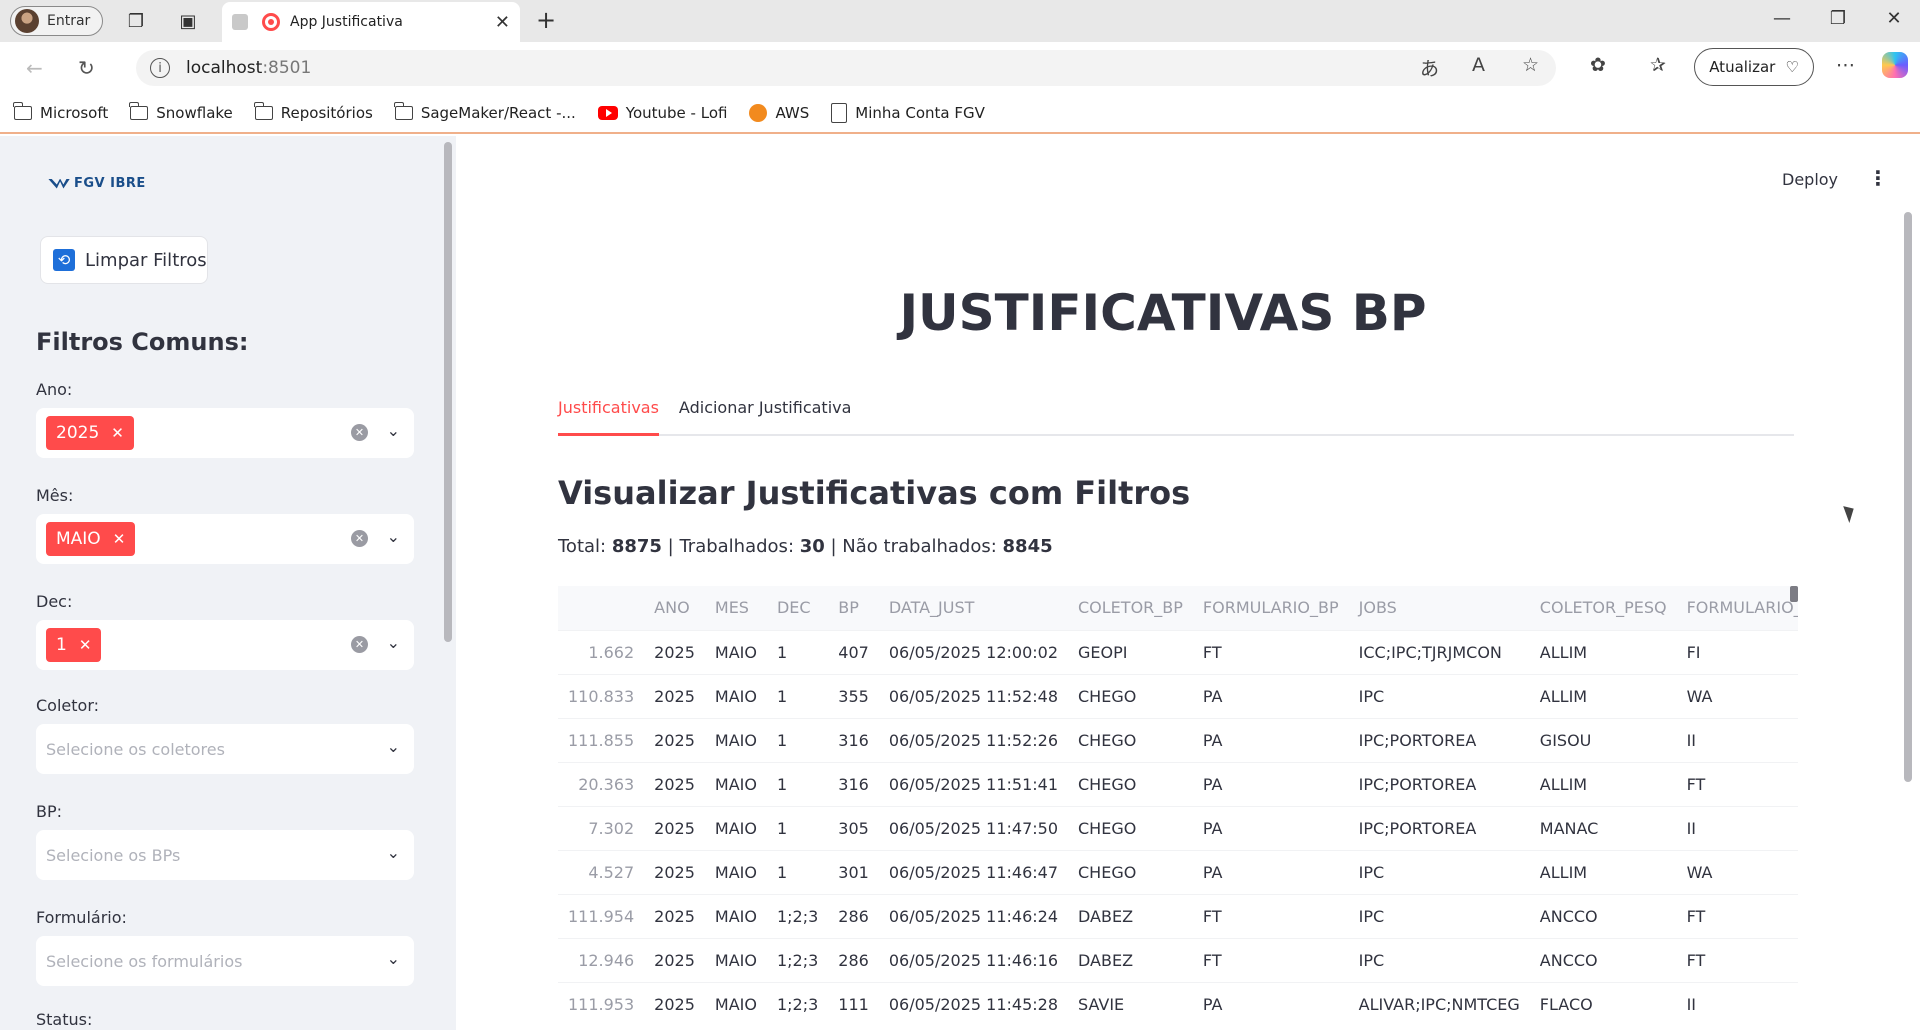 This screenshot has width=1920, height=1030. Describe the element at coordinates (1130, 783) in the screenshot. I see `table-cell: CHEGO` at that location.